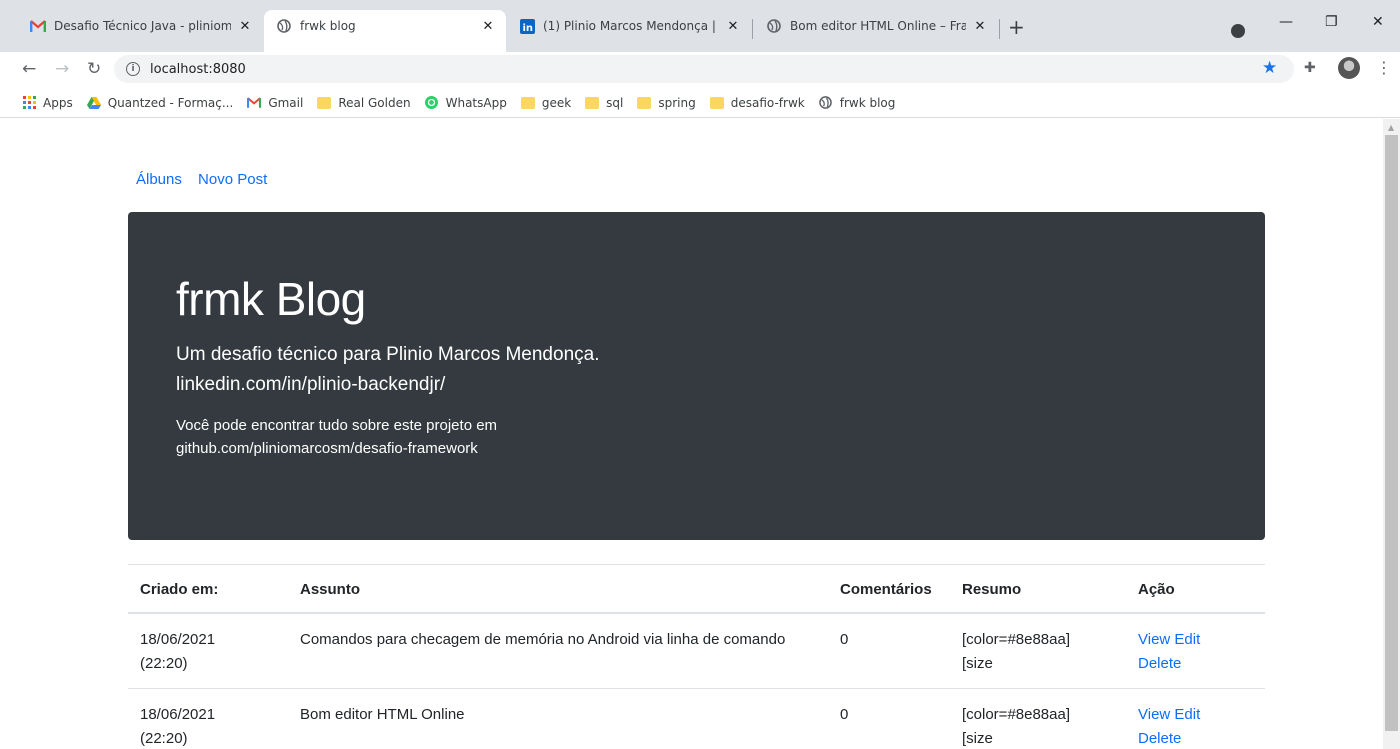  What do you see at coordinates (374, 102) in the screenshot?
I see `bookmark-label: Real Golden` at bounding box center [374, 102].